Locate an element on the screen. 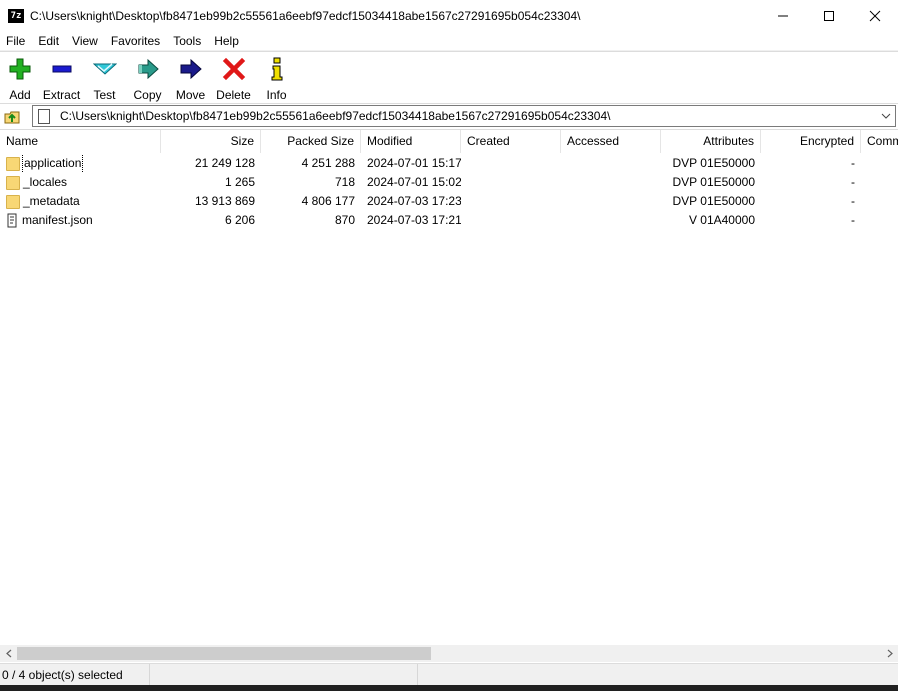 This screenshot has width=898, height=691. taskbar-edge is located at coordinates (449, 688).